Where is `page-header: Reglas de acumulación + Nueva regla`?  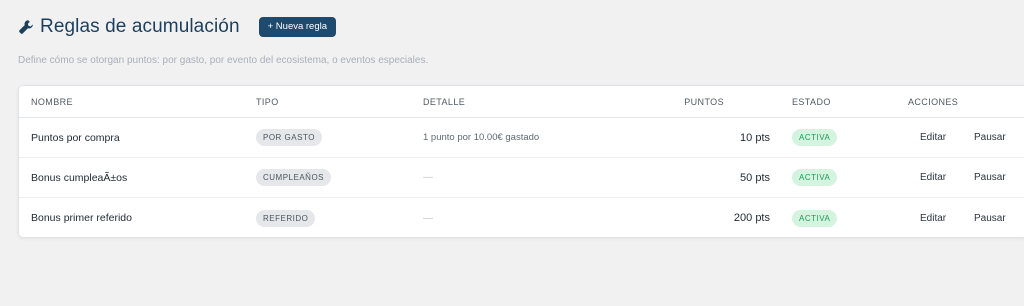
page-header: Reglas de acumulación + Nueva regla is located at coordinates (177, 27).